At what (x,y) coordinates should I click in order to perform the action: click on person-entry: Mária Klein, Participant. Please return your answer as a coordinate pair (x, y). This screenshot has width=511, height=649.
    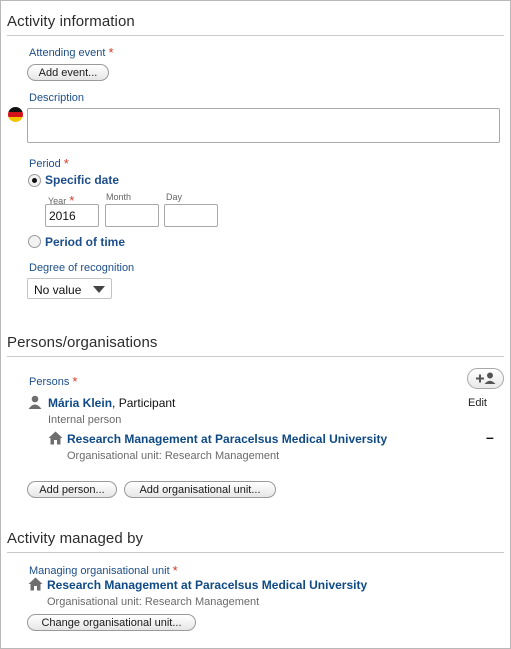
    Looking at the image, I should click on (111, 403).